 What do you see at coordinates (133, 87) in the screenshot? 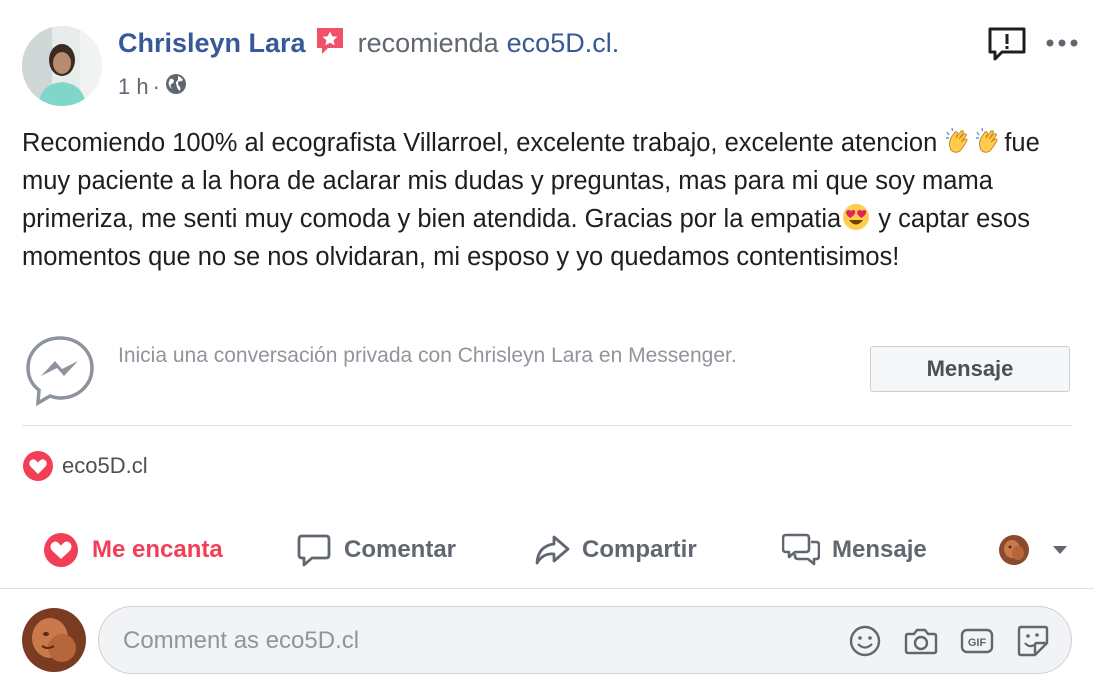
I see `post-timestamp: 1 h` at bounding box center [133, 87].